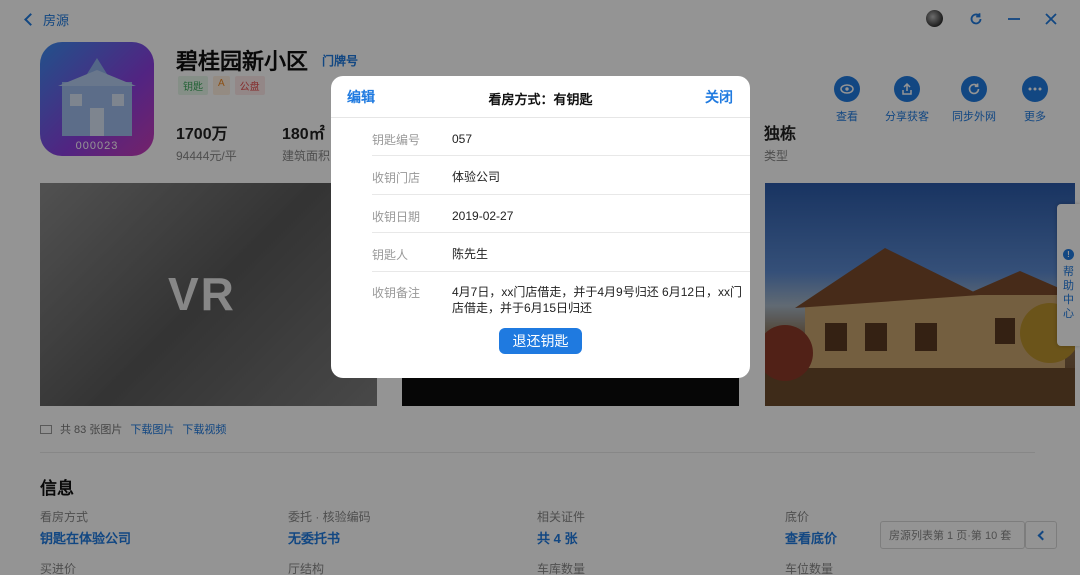 This screenshot has height=575, width=1080. What do you see at coordinates (396, 217) in the screenshot?
I see `row-label: 收钥日期` at bounding box center [396, 217].